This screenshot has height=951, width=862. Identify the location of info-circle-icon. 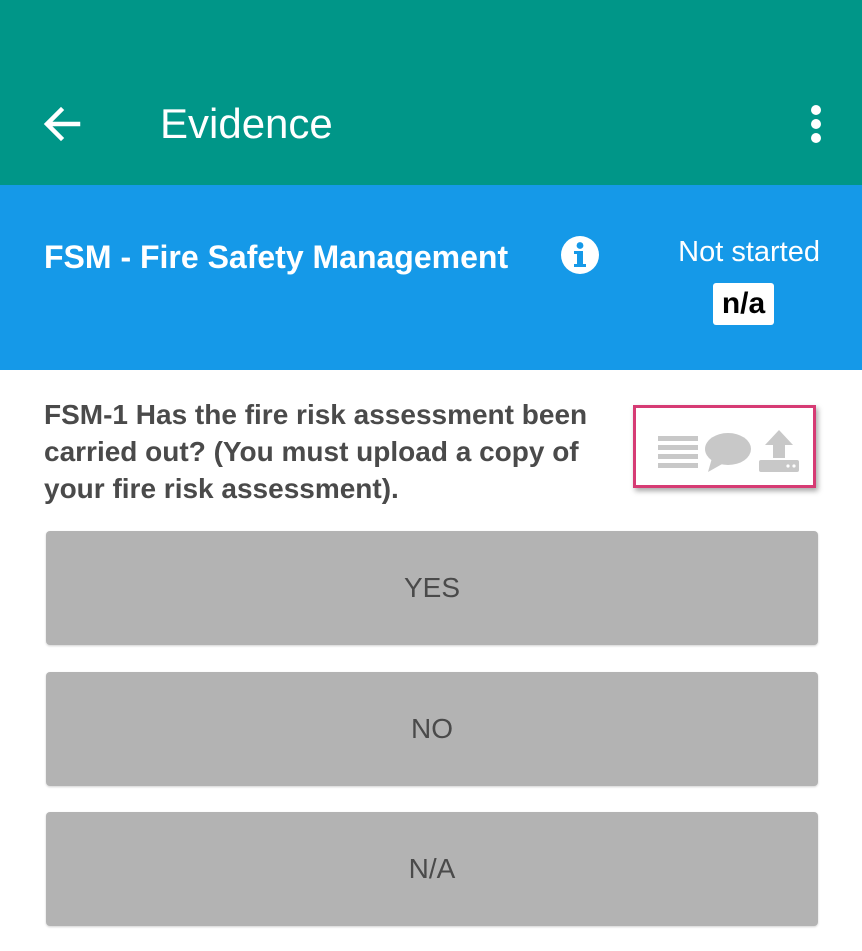
(580, 255).